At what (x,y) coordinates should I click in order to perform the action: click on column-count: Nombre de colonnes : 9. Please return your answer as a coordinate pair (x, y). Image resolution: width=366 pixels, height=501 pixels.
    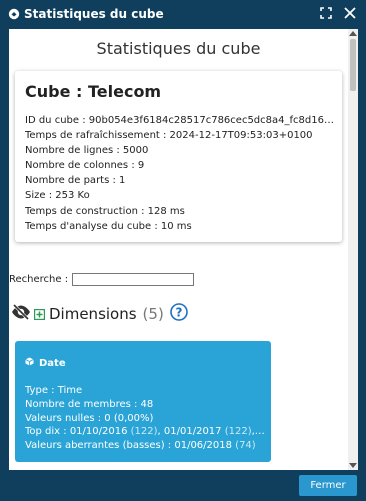
    Looking at the image, I should click on (85, 166).